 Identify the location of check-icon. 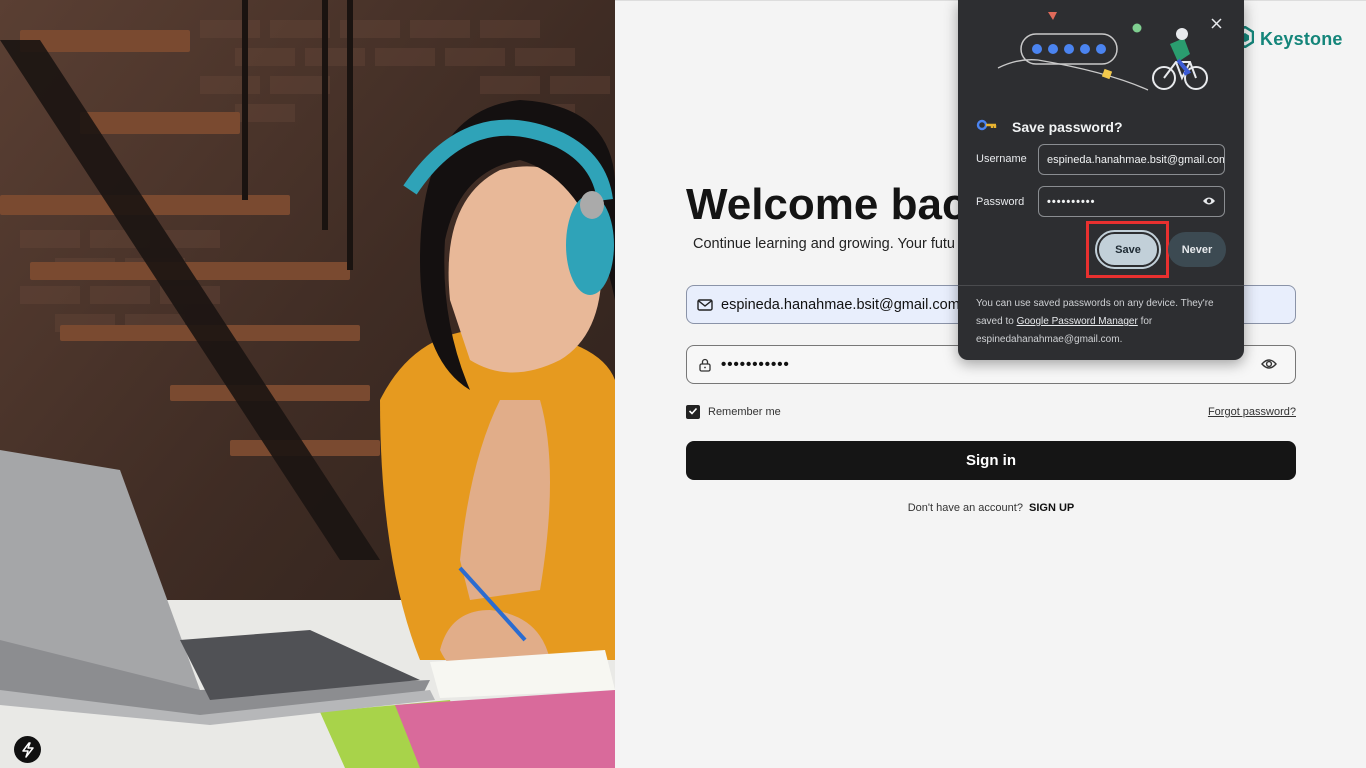
(693, 412).